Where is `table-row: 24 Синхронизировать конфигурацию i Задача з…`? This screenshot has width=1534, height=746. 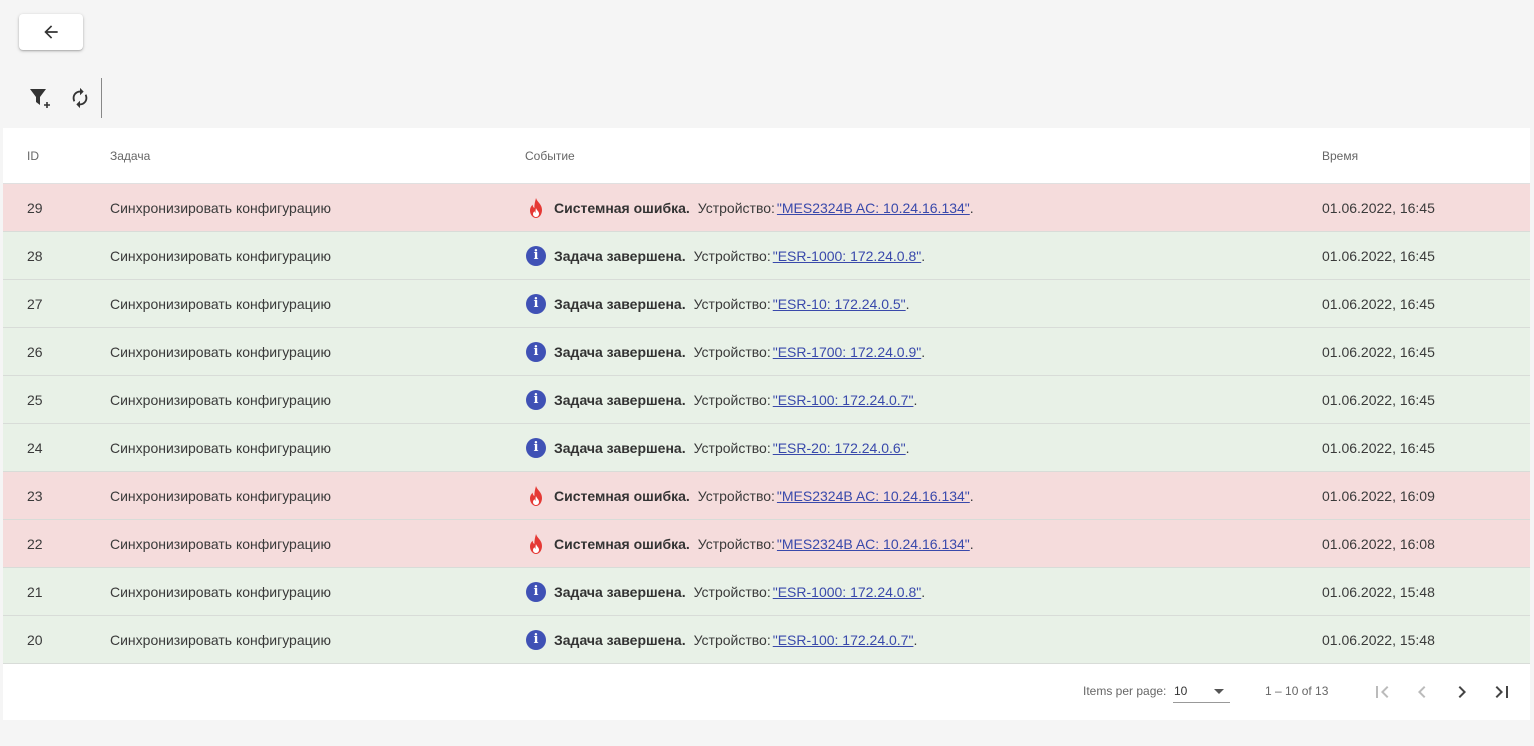
table-row: 24 Синхронизировать конфигурацию i Задача з… is located at coordinates (766, 448).